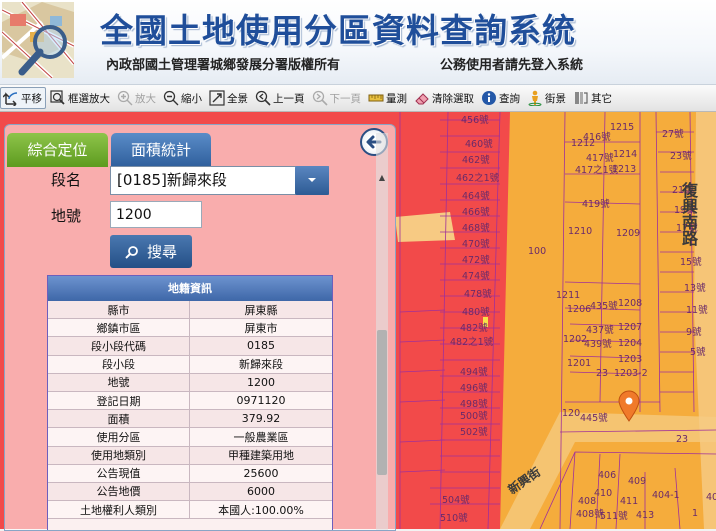  I want to click on section-select-dropdown, so click(312, 180).